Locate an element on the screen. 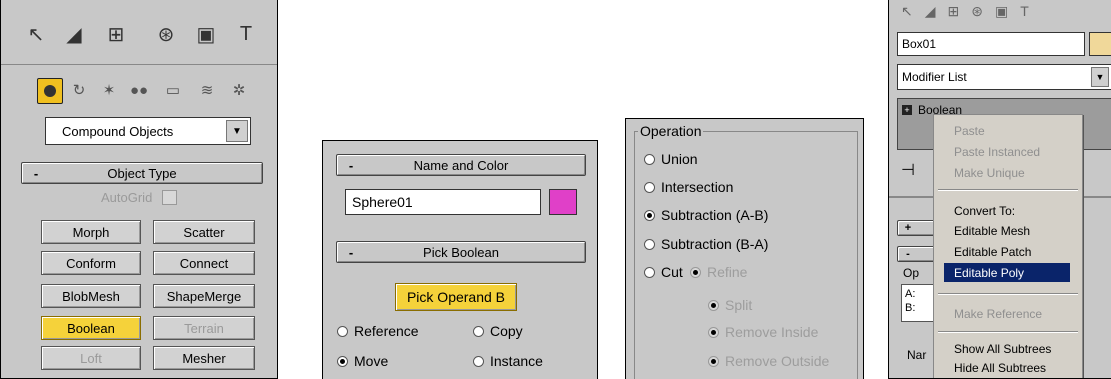 The image size is (1111, 379). subtraction-ab-label: Subtraction (A-B) is located at coordinates (715, 215).